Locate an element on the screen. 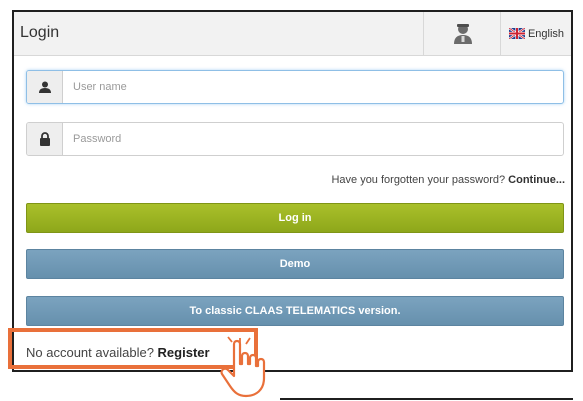  password-field is located at coordinates (295, 139).